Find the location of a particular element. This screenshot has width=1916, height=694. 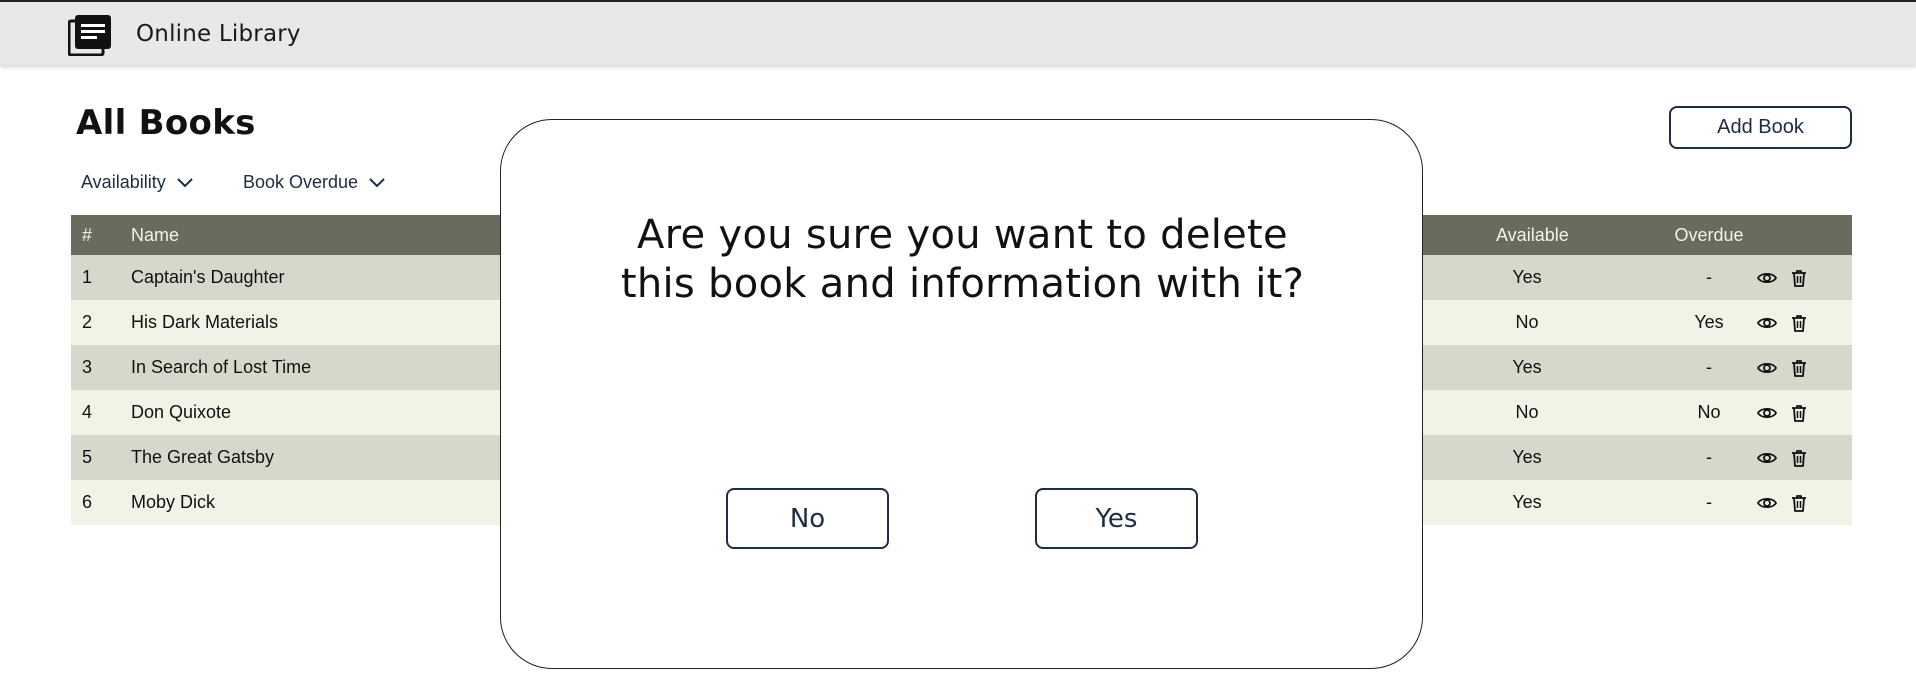

availability-filter-label: Availability is located at coordinates (123, 182).